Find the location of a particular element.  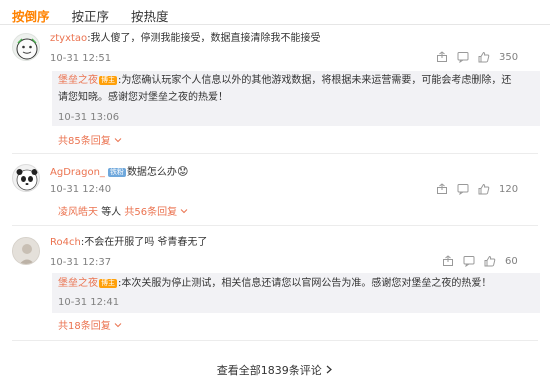

panda-face-icon is located at coordinates (27, 180).